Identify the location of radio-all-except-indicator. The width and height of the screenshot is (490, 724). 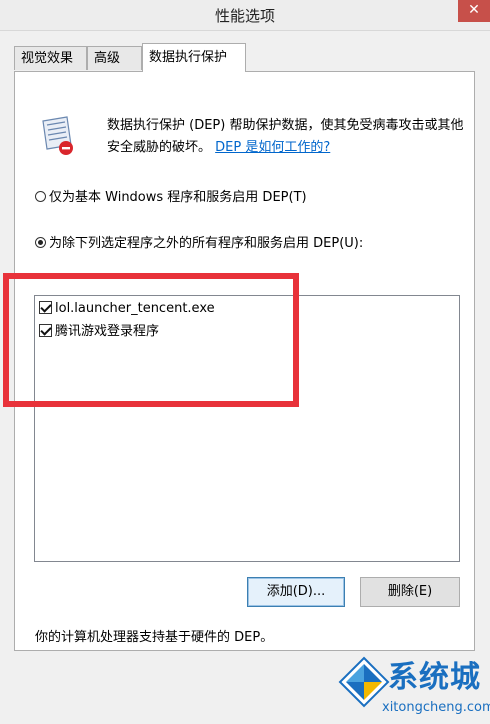
(40, 242).